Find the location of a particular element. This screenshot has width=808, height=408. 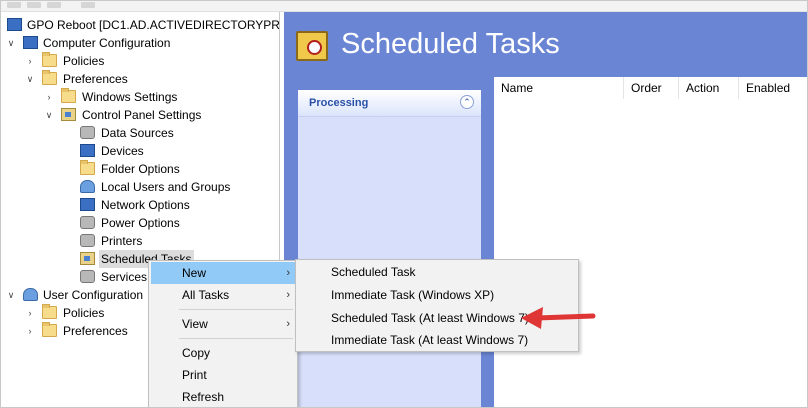

gpo-icon is located at coordinates (14, 24).